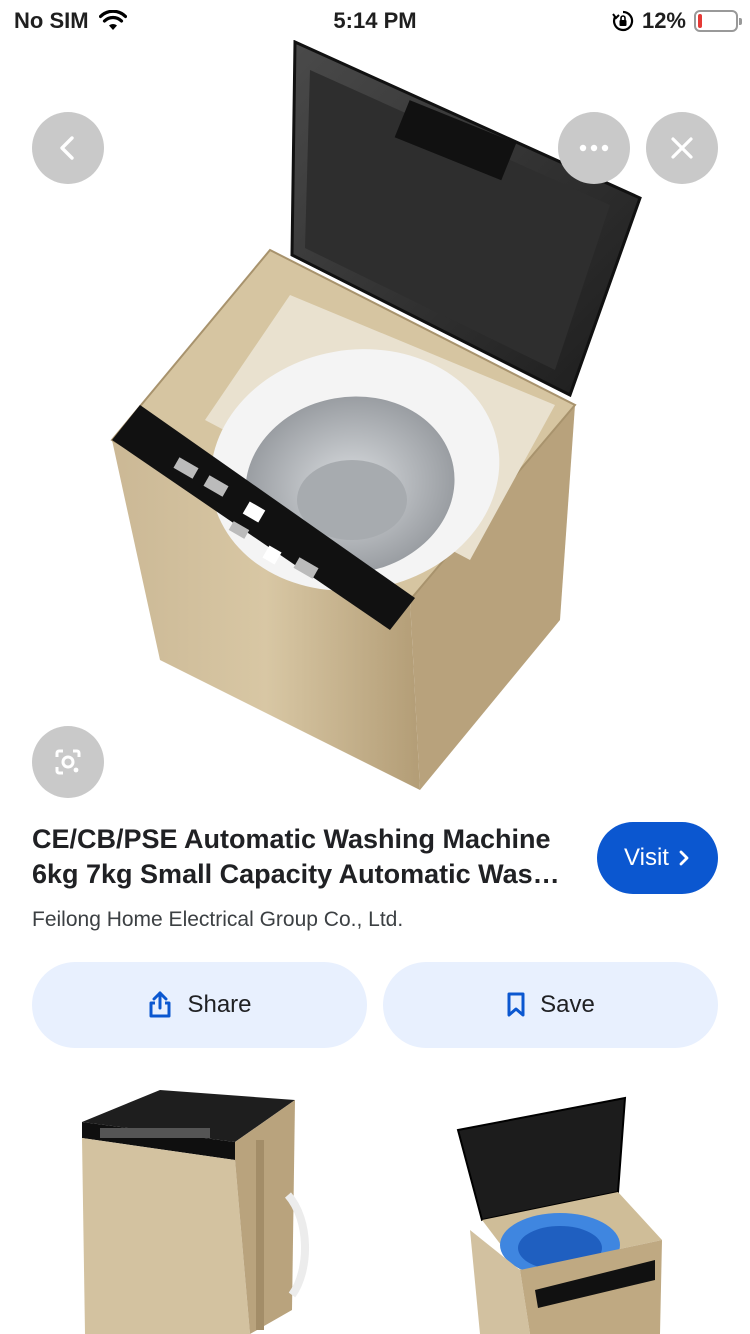 The height and width of the screenshot is (1334, 750). I want to click on lens-search-icon, so click(68, 762).